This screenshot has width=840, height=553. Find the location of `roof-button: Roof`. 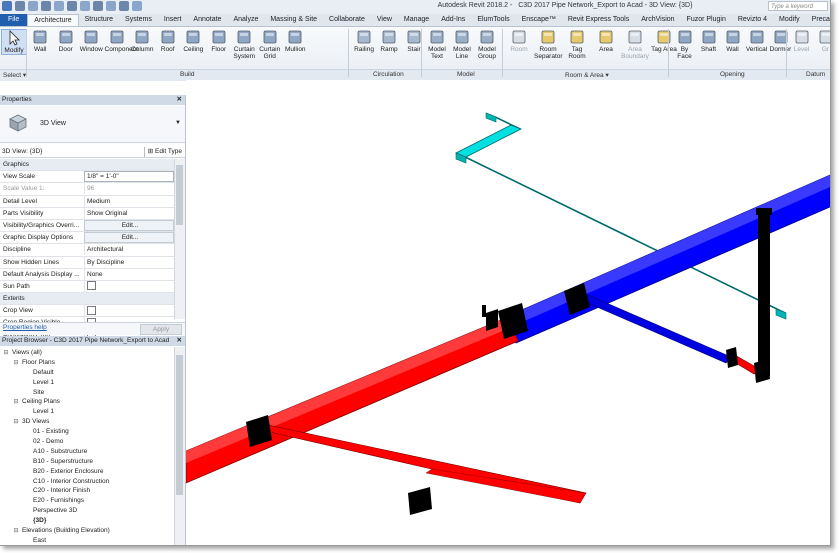

roof-button: Roof is located at coordinates (168, 41).